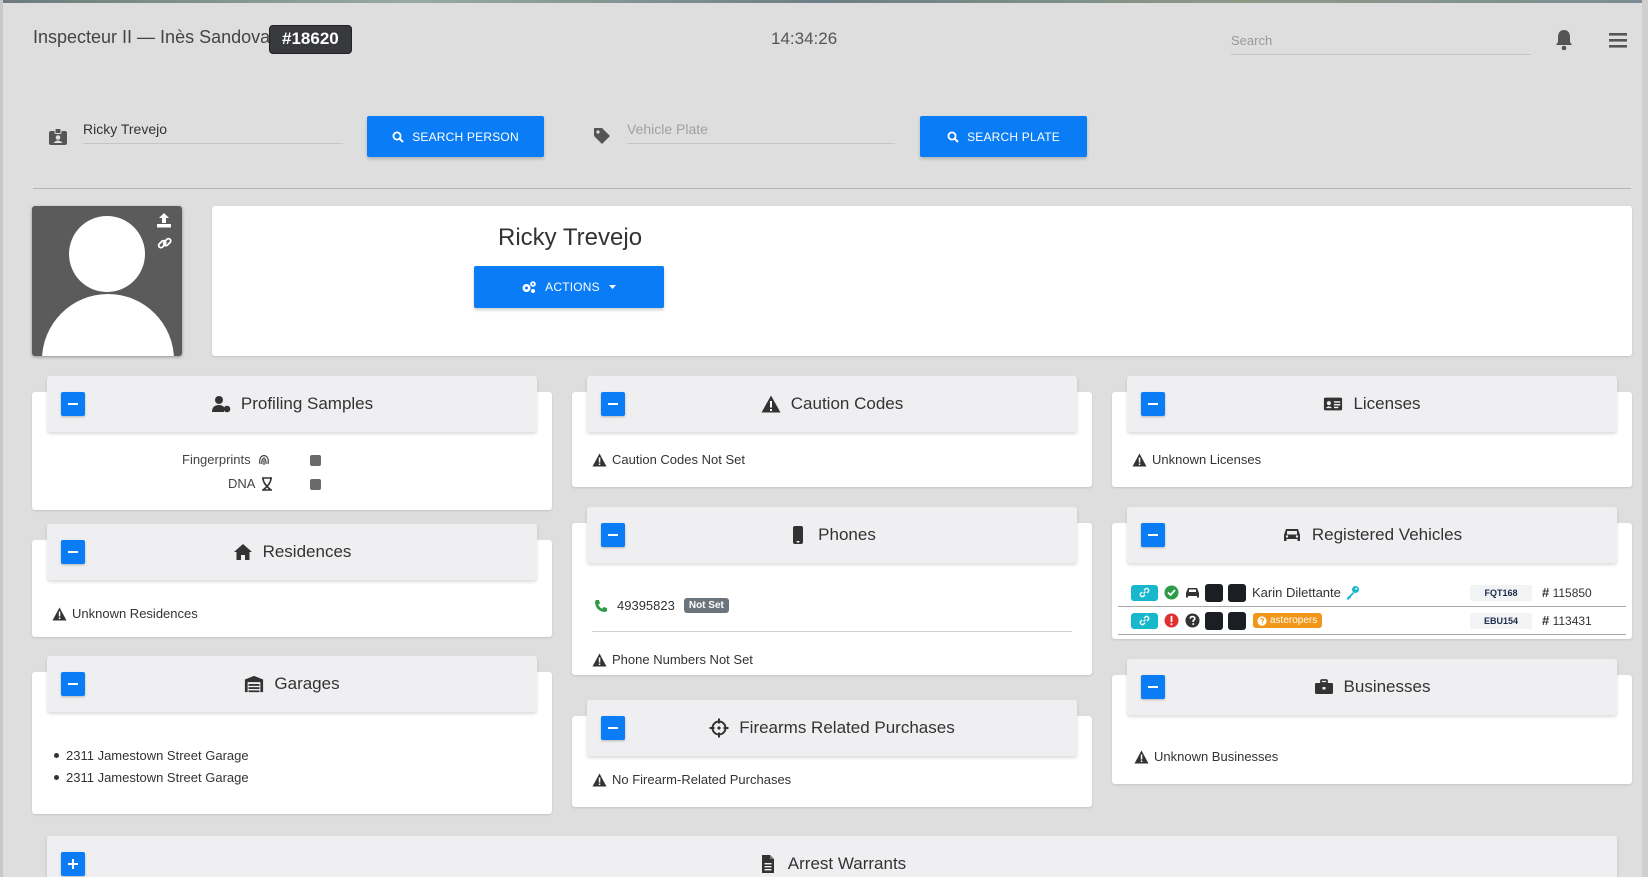 This screenshot has height=877, width=1648. Describe the element at coordinates (1196, 459) in the screenshot. I see `licenses-note: Unknown Licenses` at that location.